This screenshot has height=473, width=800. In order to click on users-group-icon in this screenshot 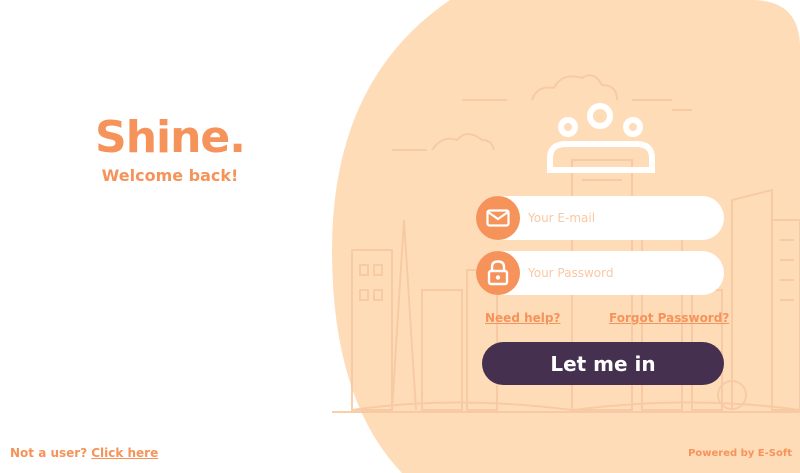, I will do `click(601, 138)`.